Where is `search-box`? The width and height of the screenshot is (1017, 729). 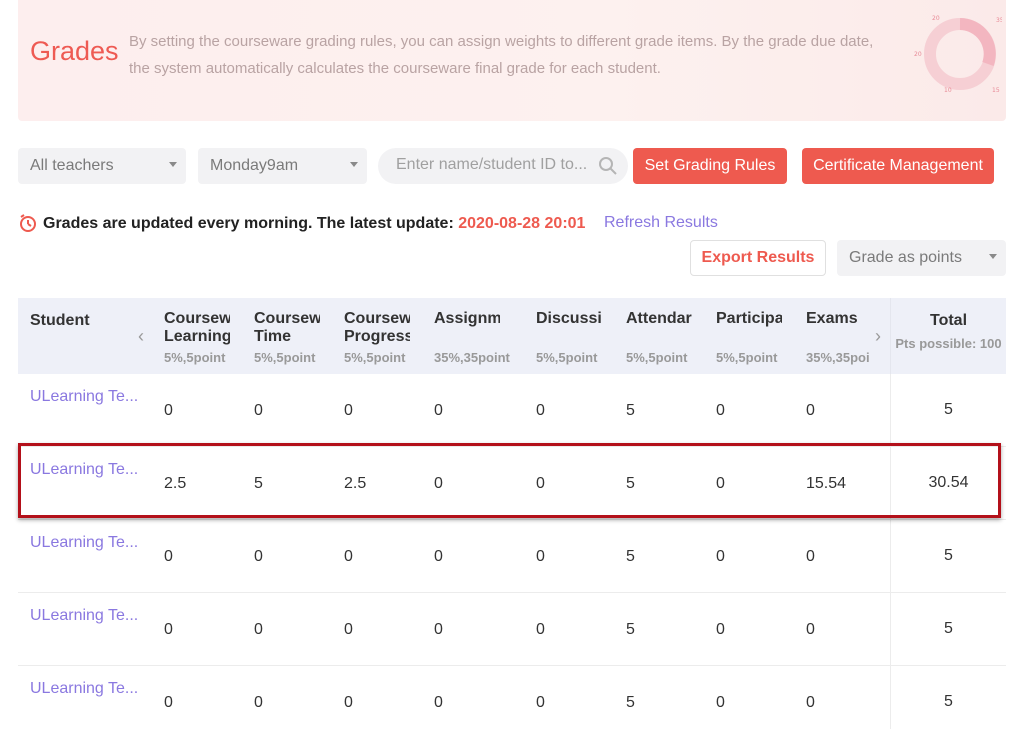
search-box is located at coordinates (503, 166).